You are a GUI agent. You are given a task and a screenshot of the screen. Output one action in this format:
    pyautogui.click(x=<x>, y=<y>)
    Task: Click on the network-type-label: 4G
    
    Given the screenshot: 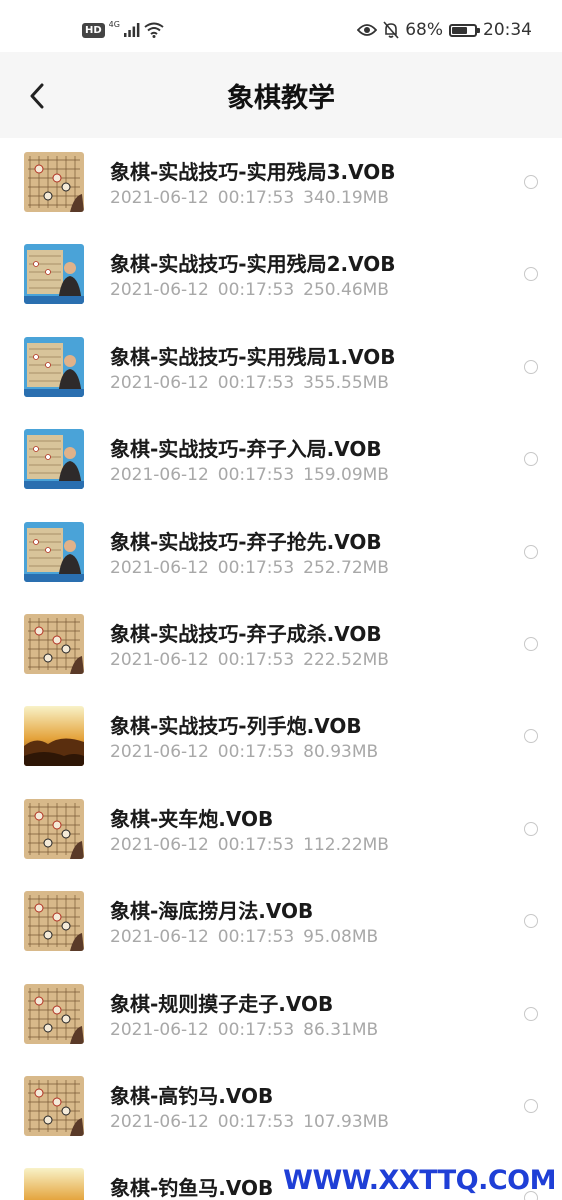 What is the action you would take?
    pyautogui.click(x=114, y=24)
    